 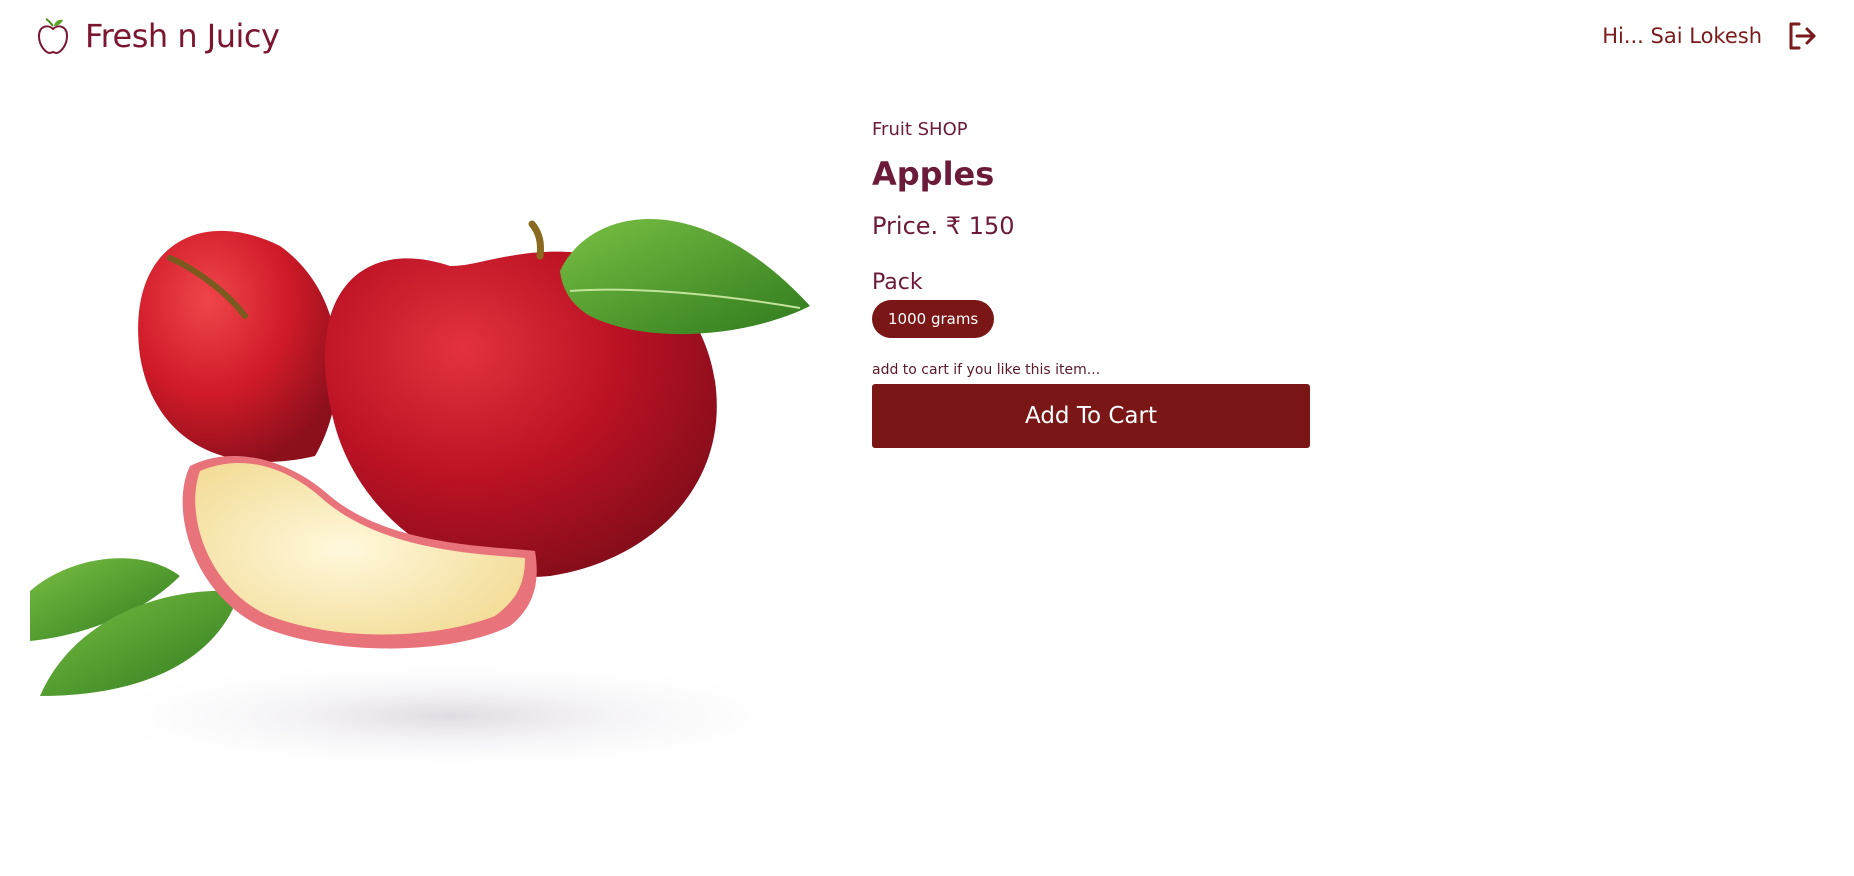 I want to click on user-area: Hi... Sai Lokesh, so click(x=1710, y=36).